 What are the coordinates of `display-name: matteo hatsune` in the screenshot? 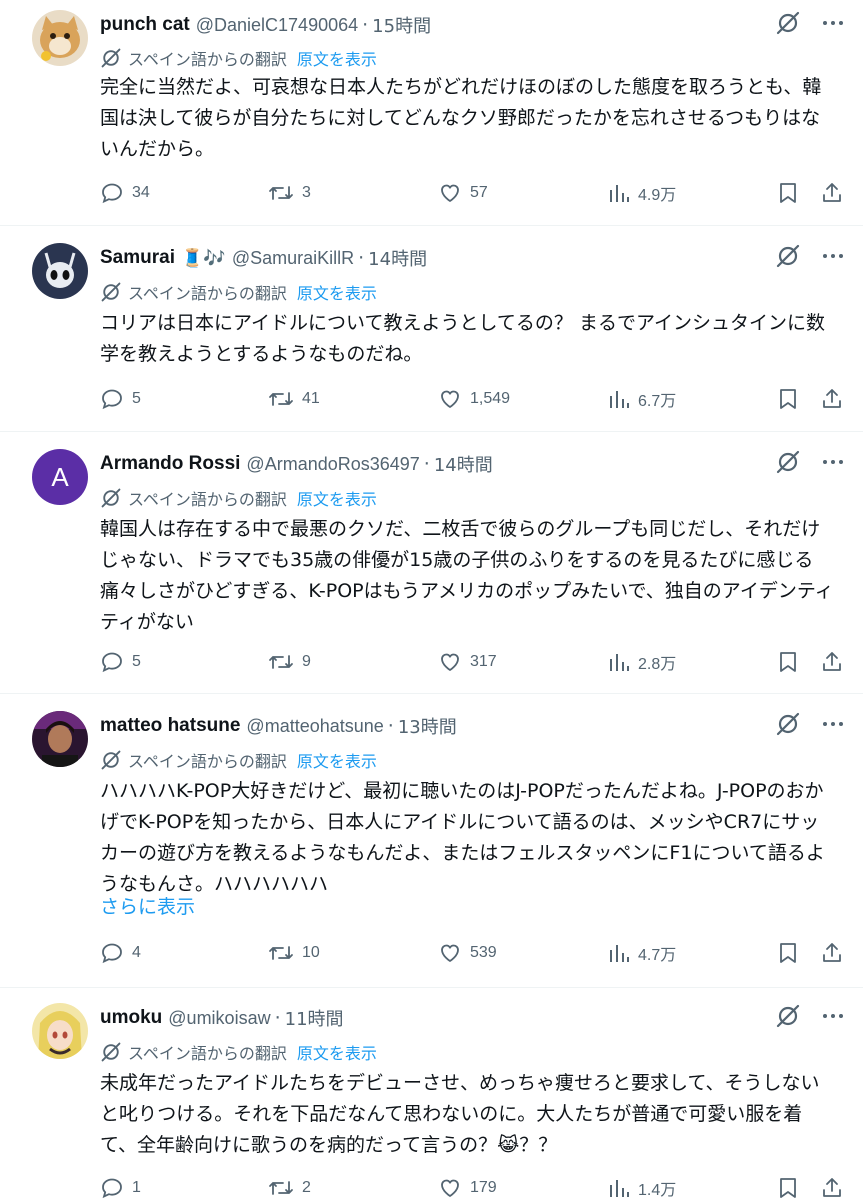 It's located at (170, 726).